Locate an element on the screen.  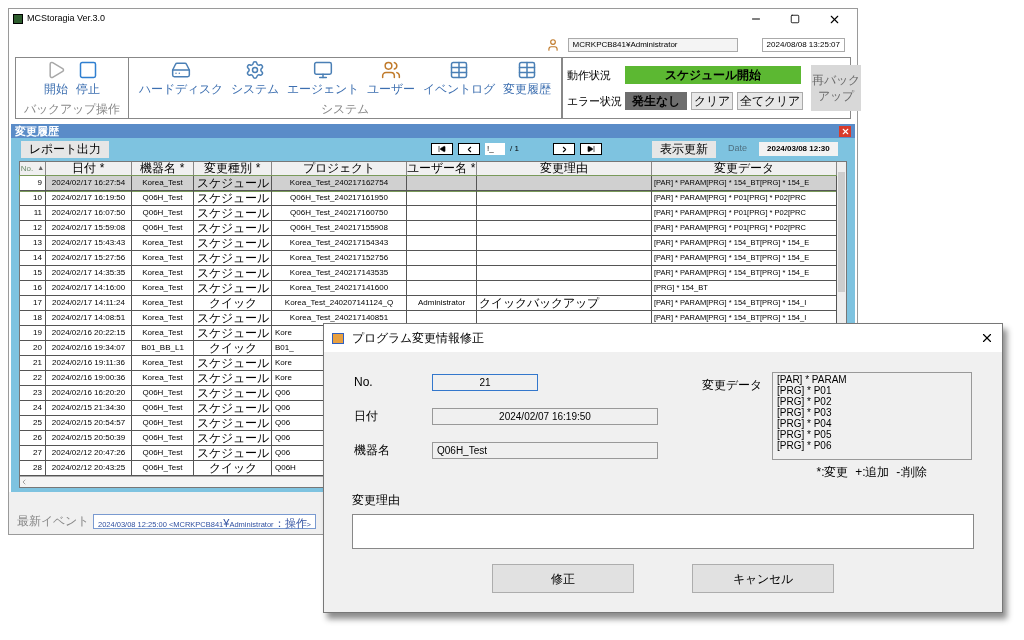
last-page-icon is located at coordinates (591, 149).